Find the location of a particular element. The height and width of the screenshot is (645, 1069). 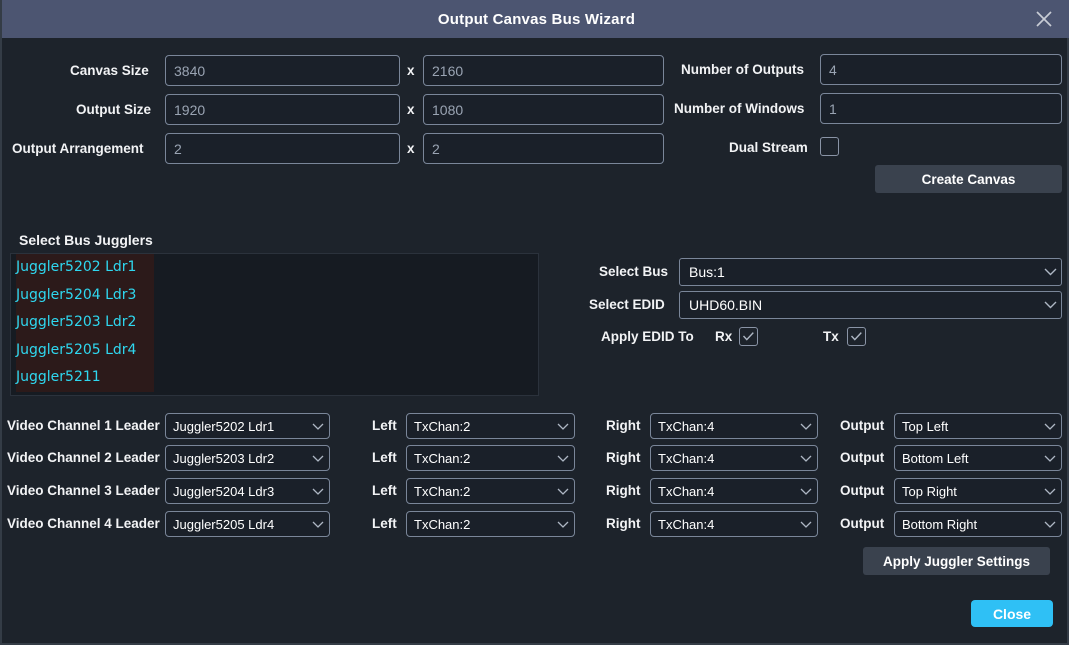

arrangement-columns-input is located at coordinates (282, 148).